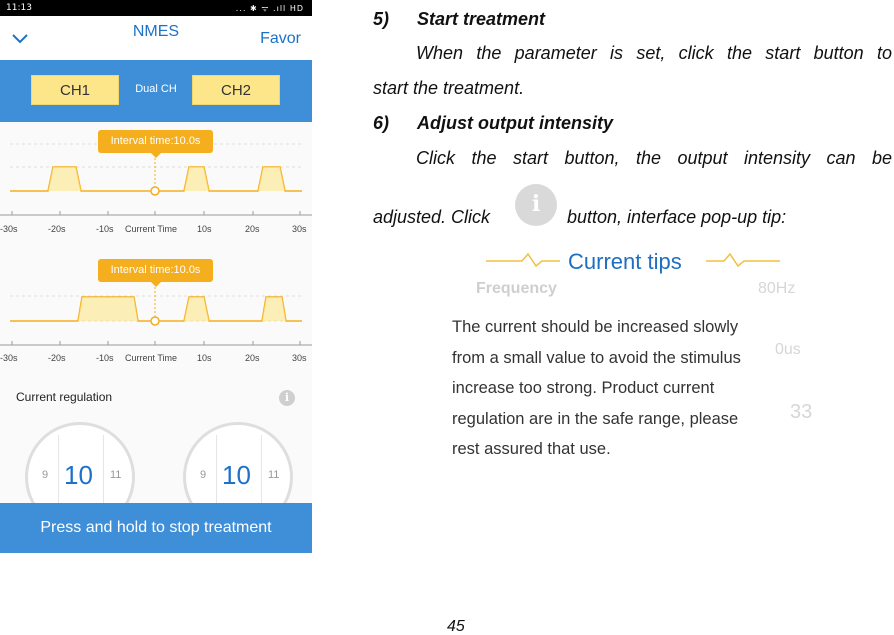 The image size is (894, 635). Describe the element at coordinates (64, 397) in the screenshot. I see `current-regulation-label: Current regulation` at that location.